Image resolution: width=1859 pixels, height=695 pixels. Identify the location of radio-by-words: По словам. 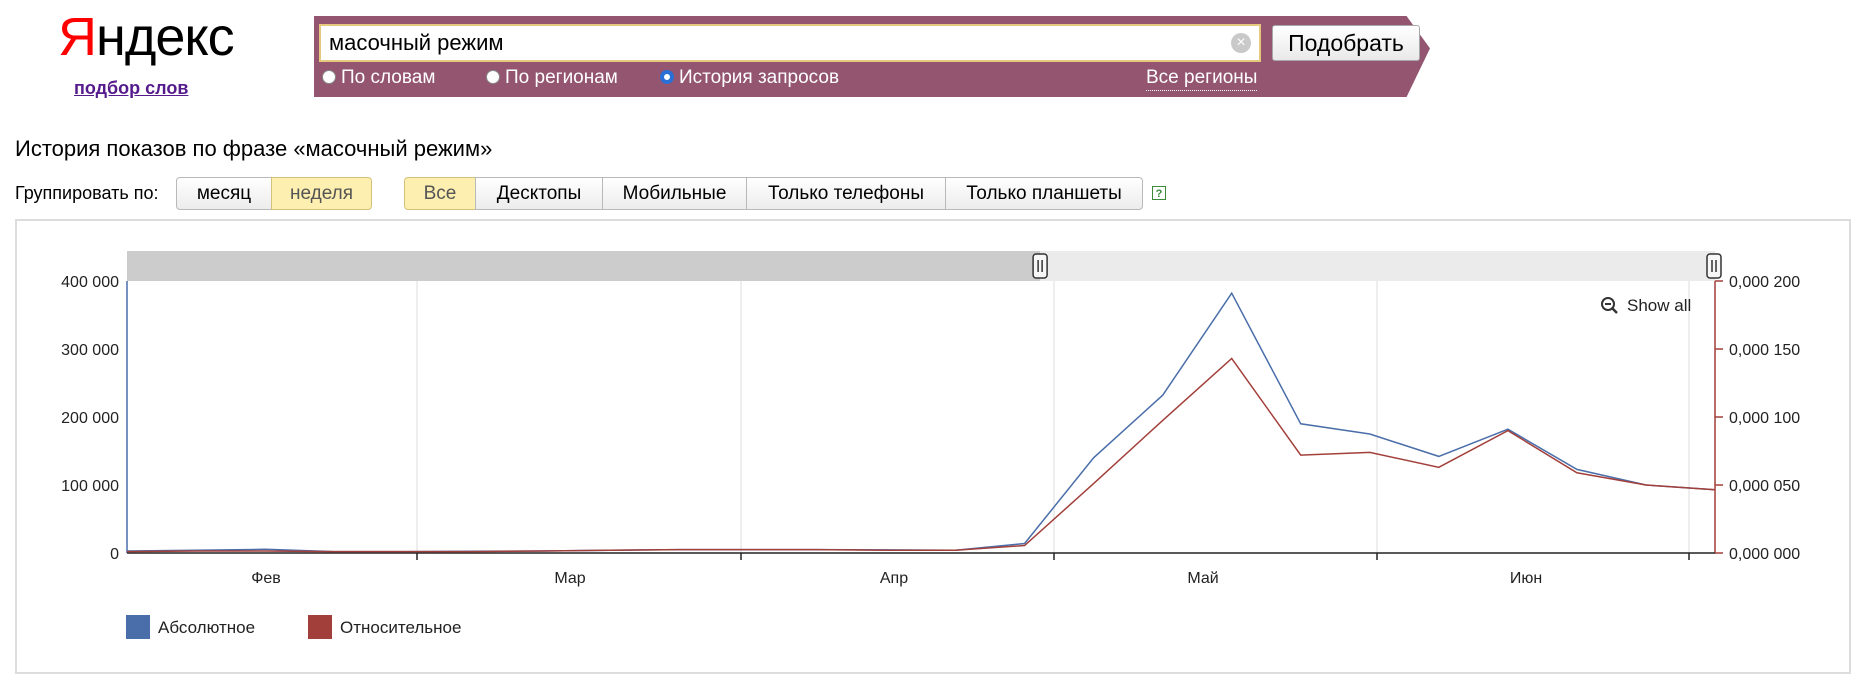
(378, 78).